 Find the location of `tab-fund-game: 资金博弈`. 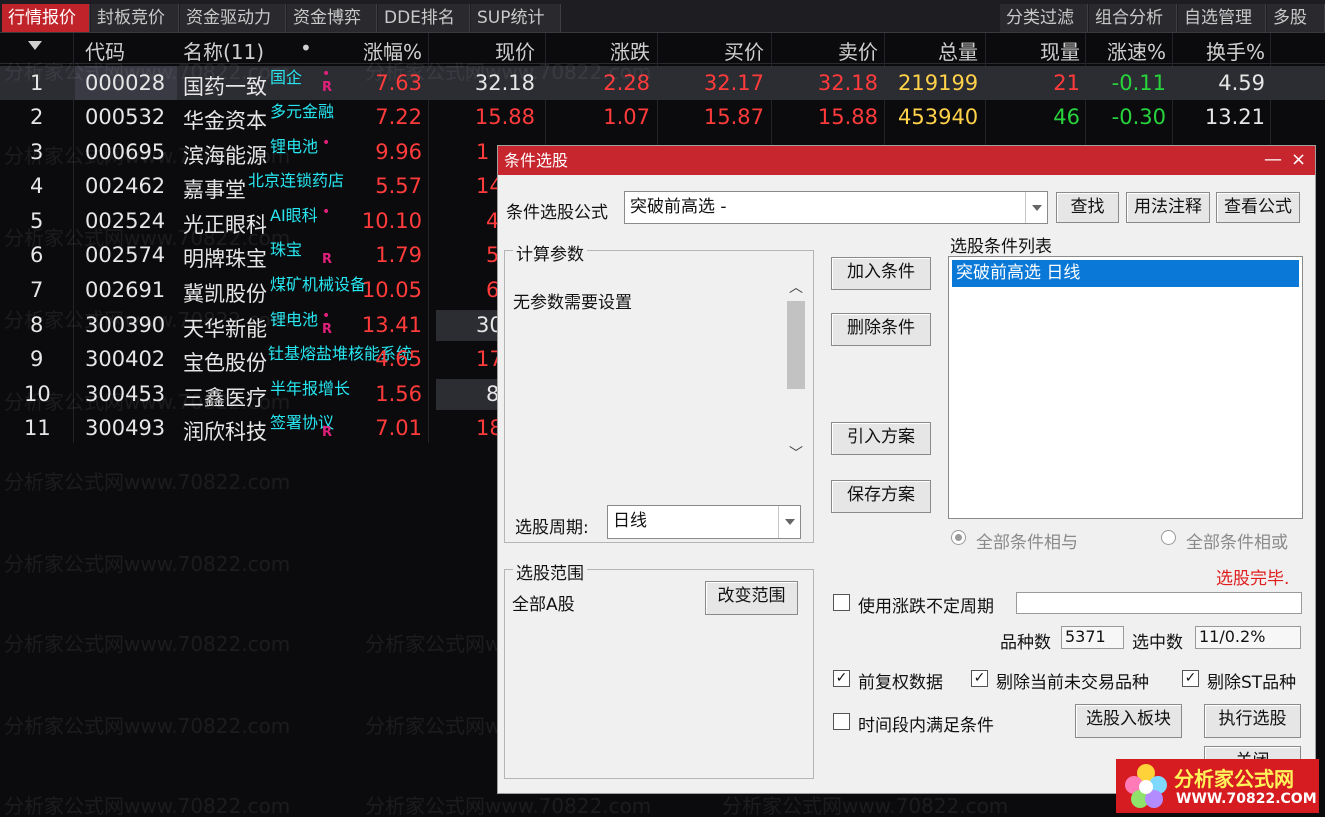

tab-fund-game: 资金博弈 is located at coordinates (332, 18).